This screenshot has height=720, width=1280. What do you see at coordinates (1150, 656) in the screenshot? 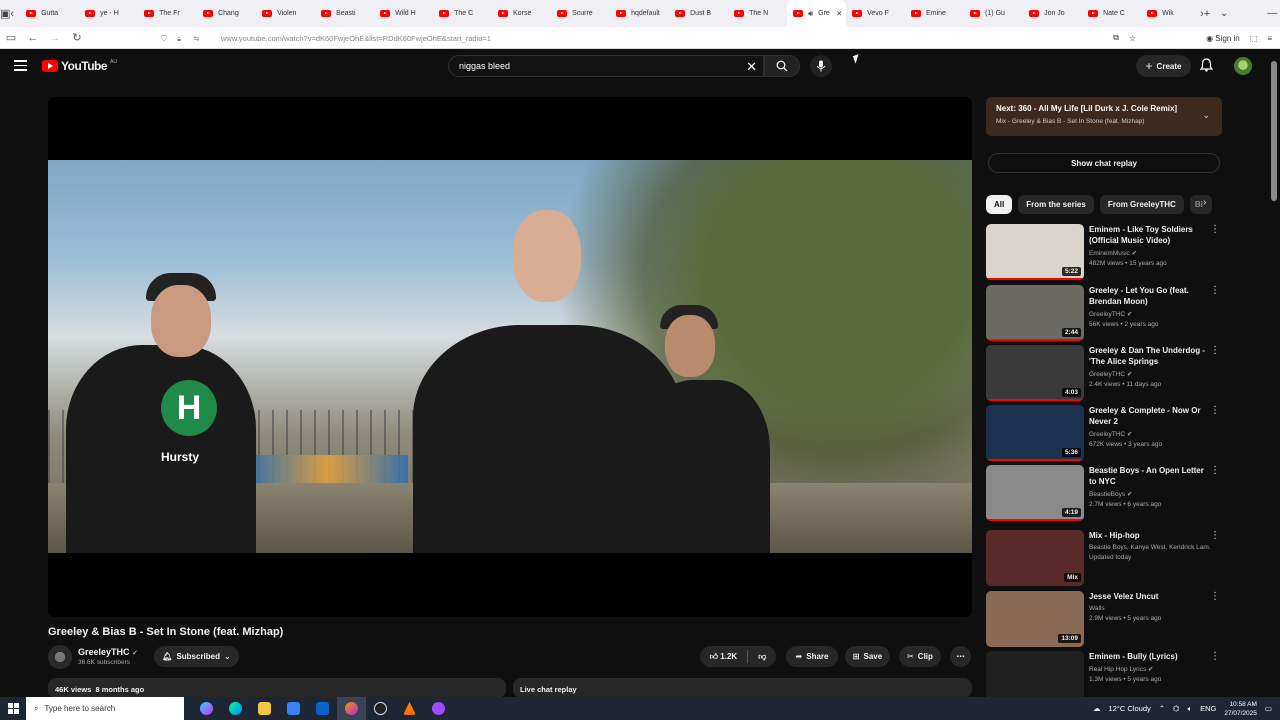
I see `video-title: Eminem - Bully (Lyrics)` at bounding box center [1150, 656].